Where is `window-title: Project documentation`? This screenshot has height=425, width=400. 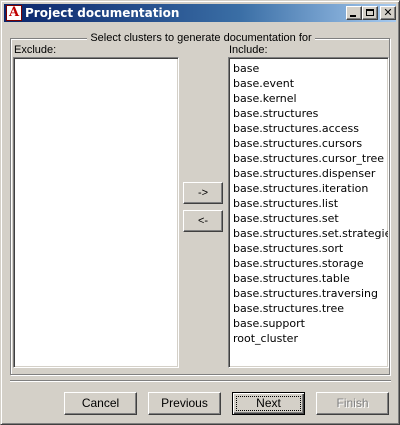 window-title: Project documentation is located at coordinates (102, 13).